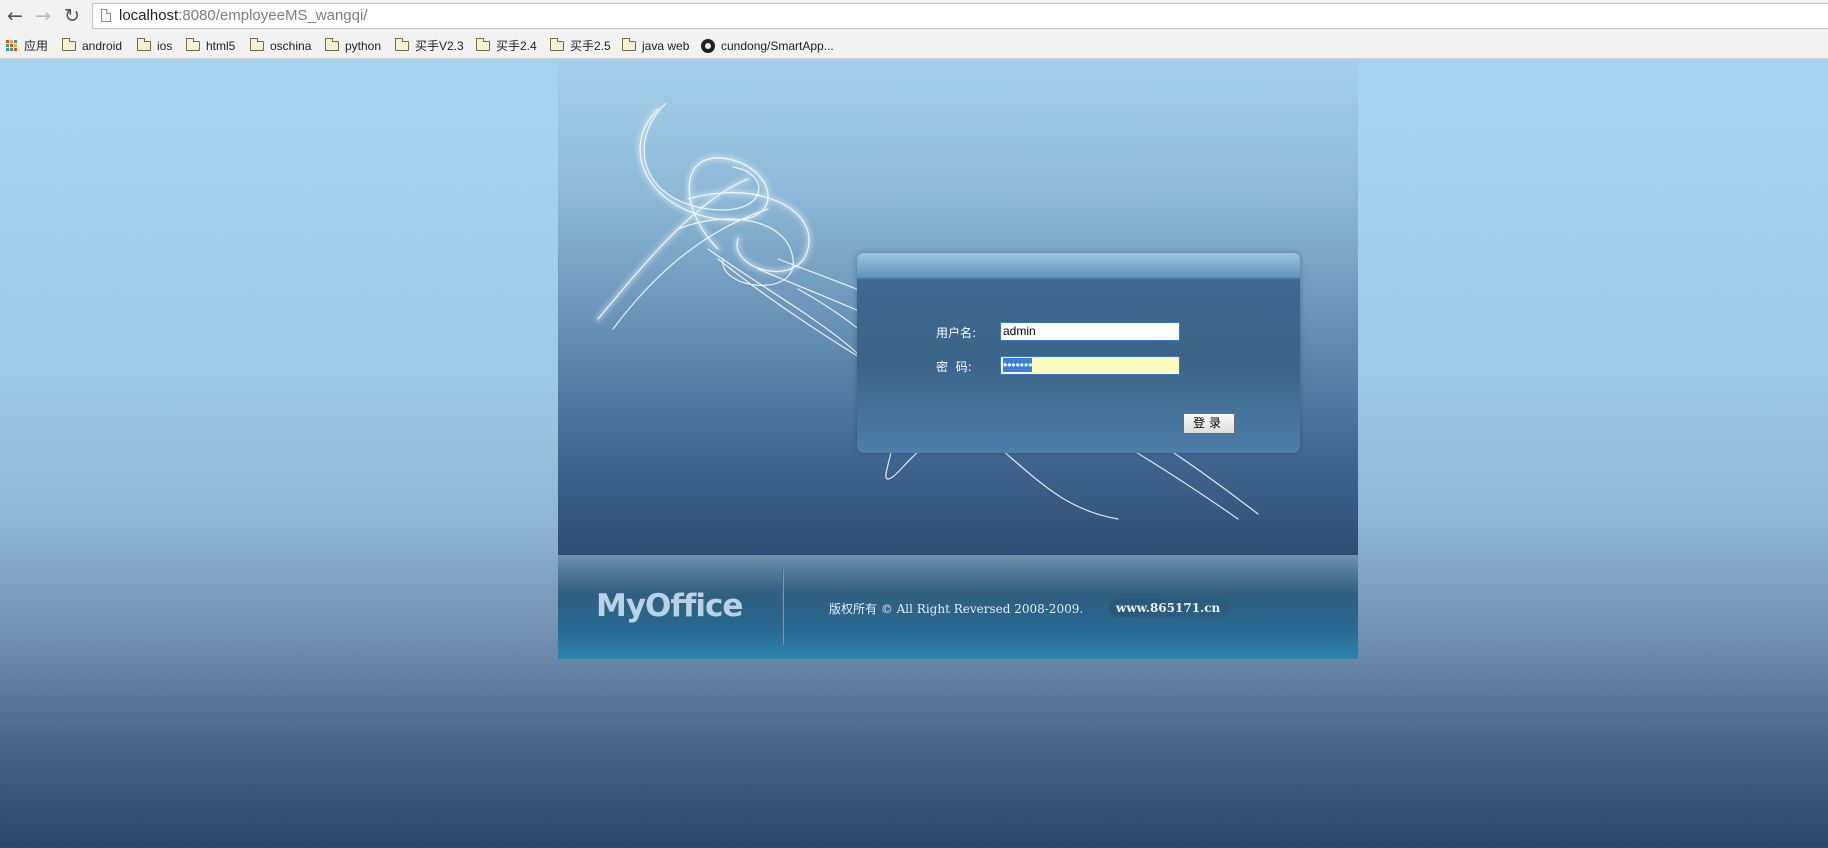 The height and width of the screenshot is (848, 1828). Describe the element at coordinates (783, 607) in the screenshot. I see `footer-divider` at that location.